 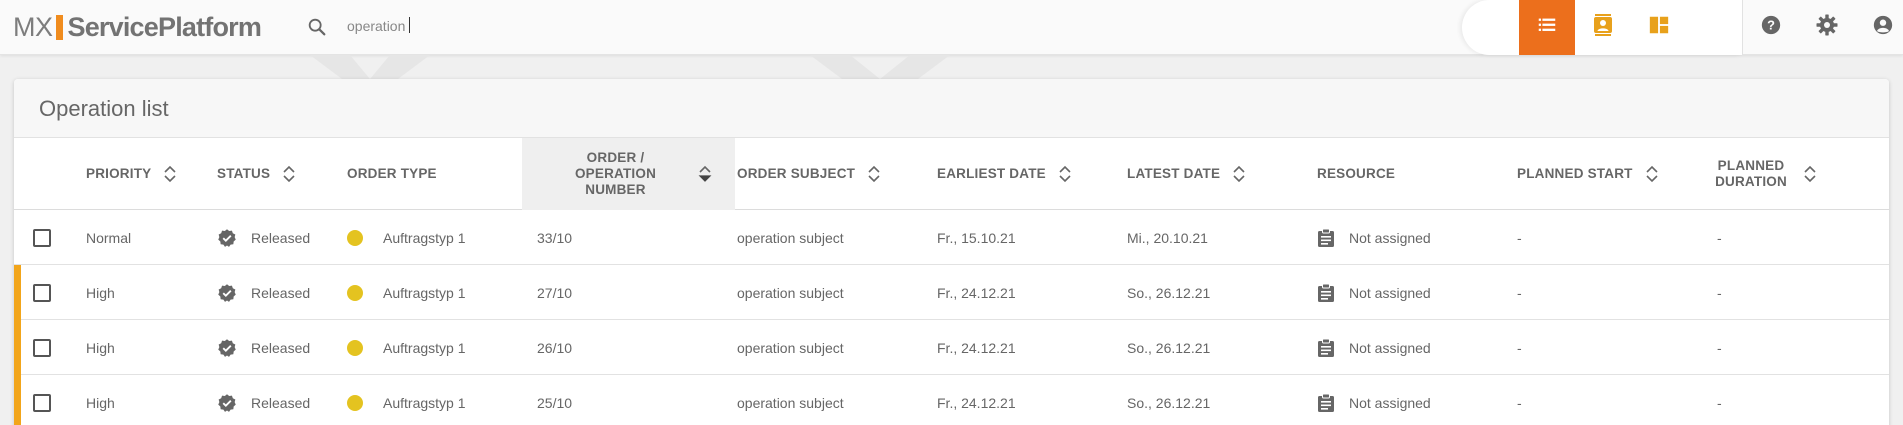 I want to click on latest-date-value: So., 26.12.21, so click(x=1169, y=347).